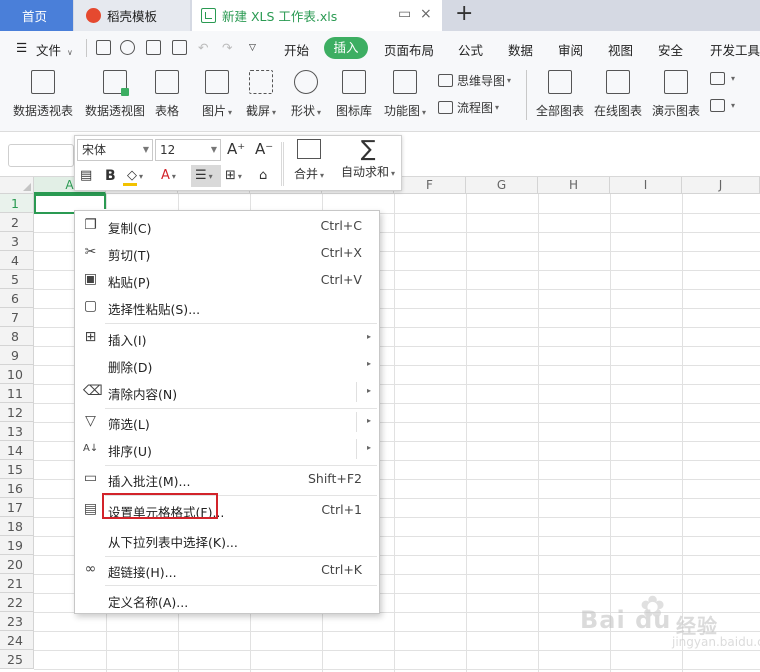 The image size is (760, 672). I want to click on pivot-chart-button: 数据透视图, so click(115, 94).